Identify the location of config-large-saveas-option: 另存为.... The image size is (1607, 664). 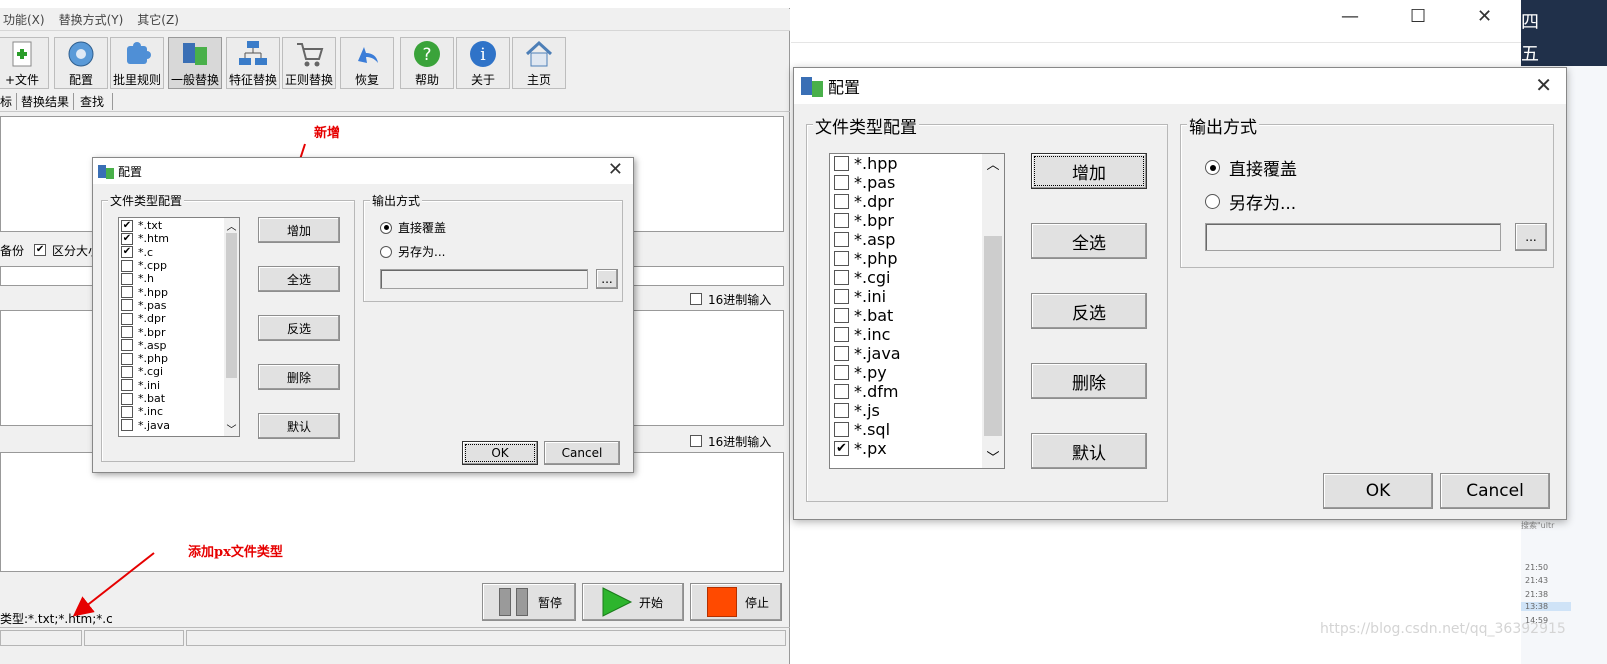
(1250, 201).